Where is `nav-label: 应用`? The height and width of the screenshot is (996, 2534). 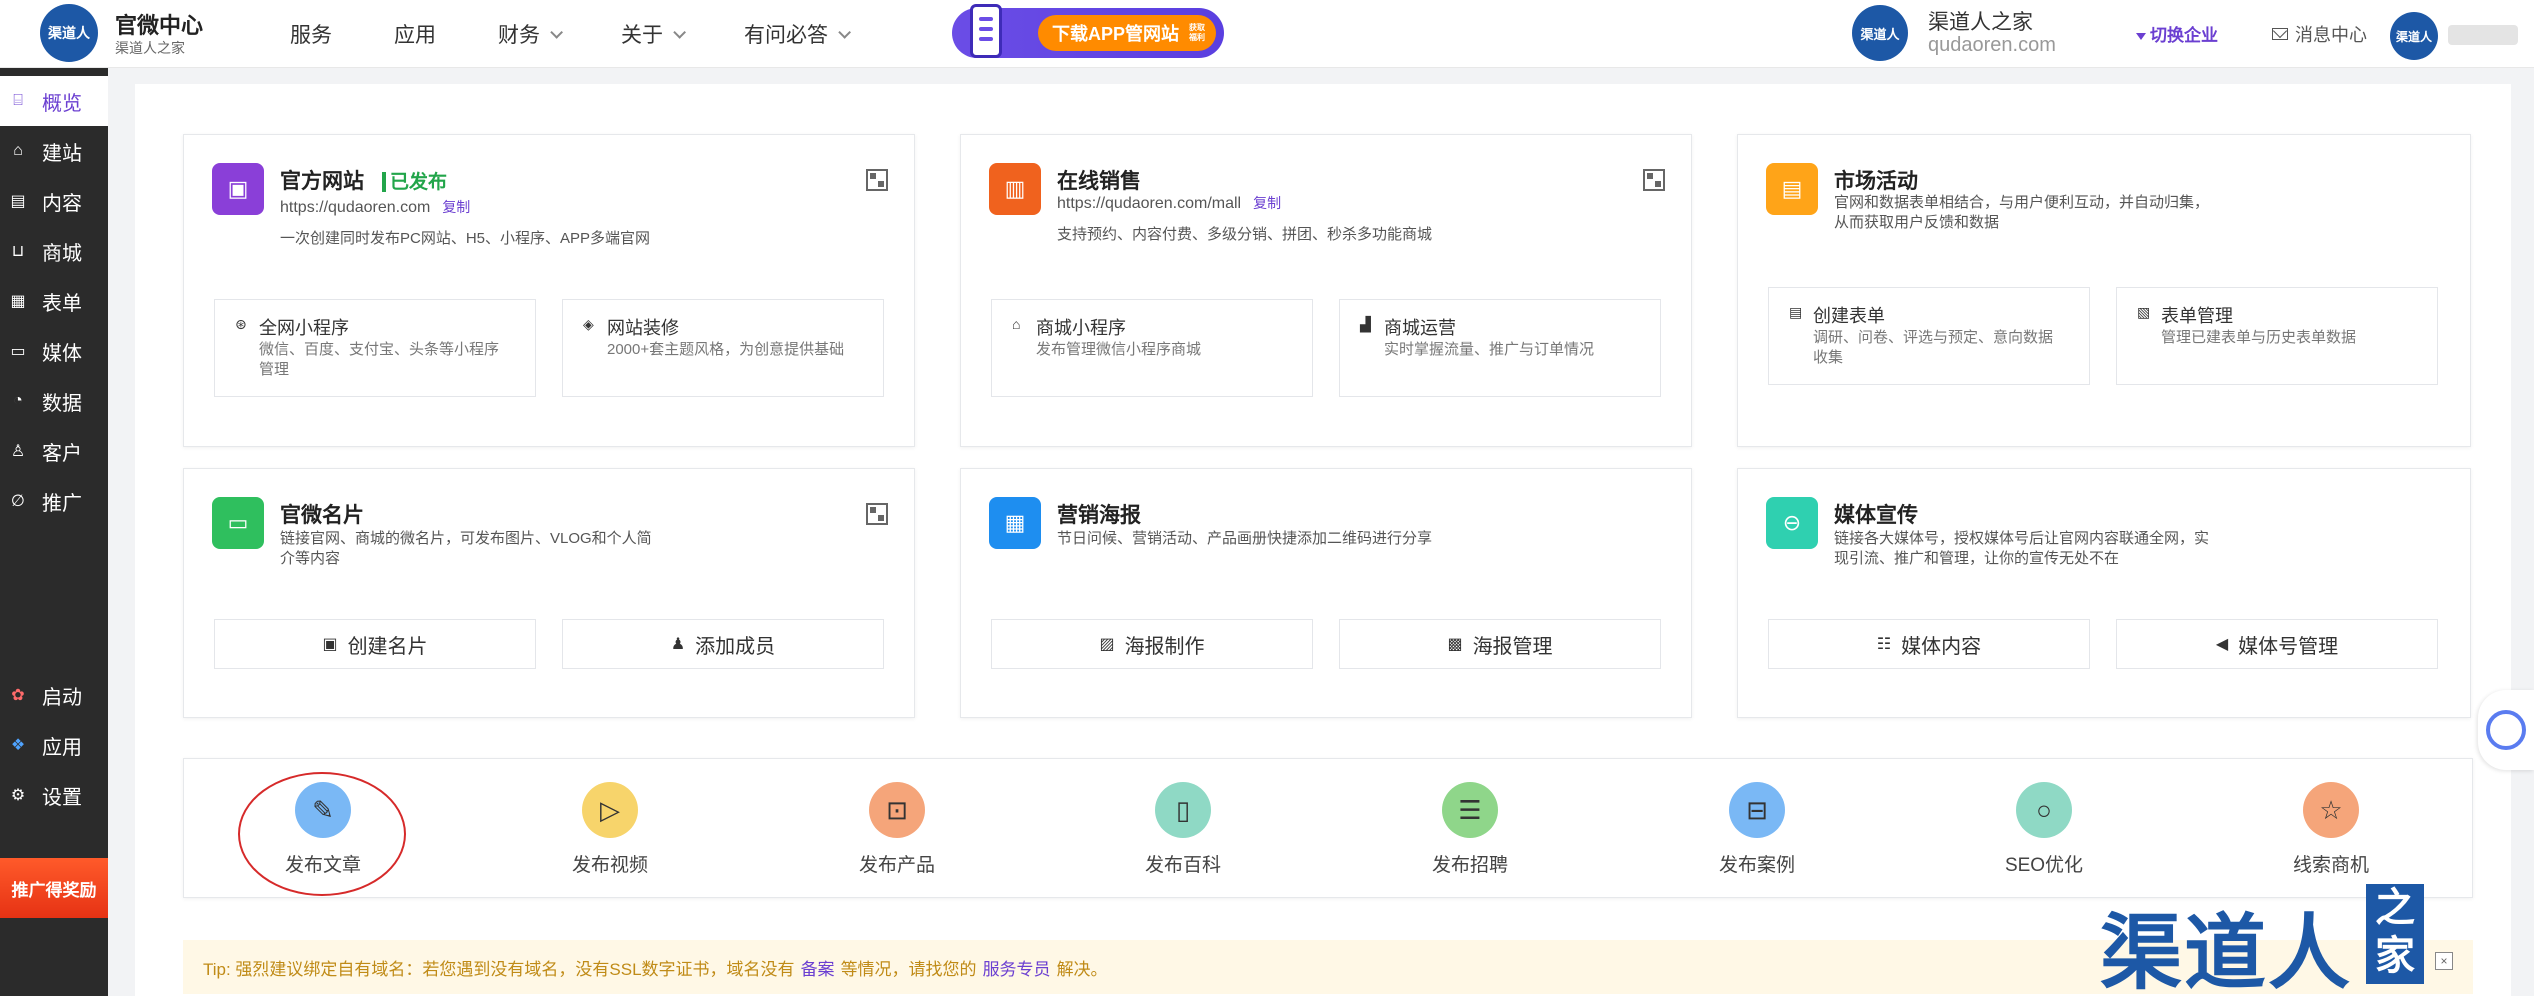
nav-label: 应用 is located at coordinates (415, 35).